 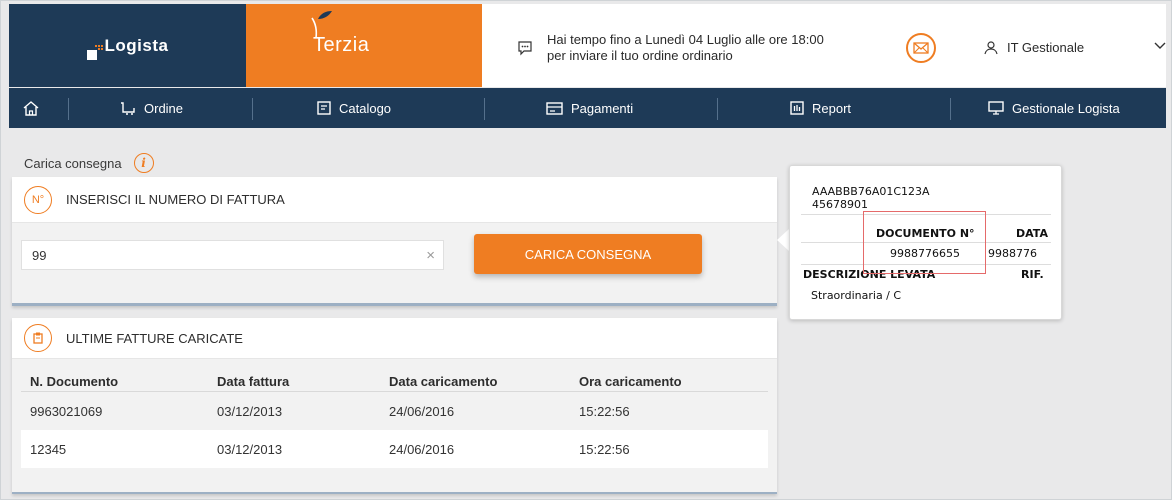 I want to click on chat-icon, so click(x=525, y=48).